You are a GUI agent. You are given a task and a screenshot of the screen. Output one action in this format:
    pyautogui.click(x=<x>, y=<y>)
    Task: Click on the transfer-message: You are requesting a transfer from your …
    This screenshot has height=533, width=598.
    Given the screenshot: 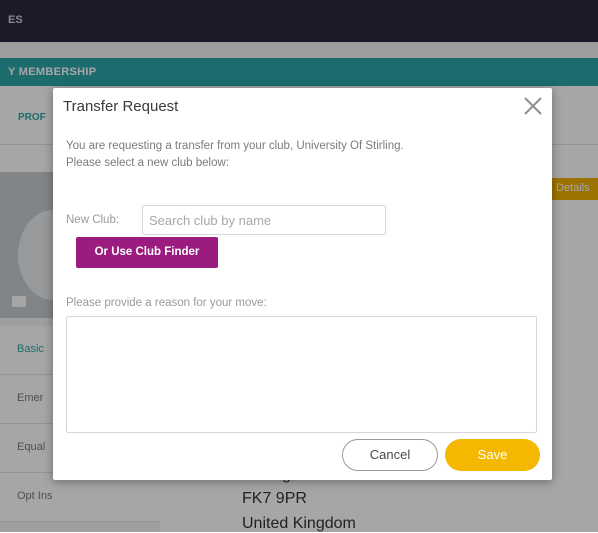 What is the action you would take?
    pyautogui.click(x=296, y=155)
    